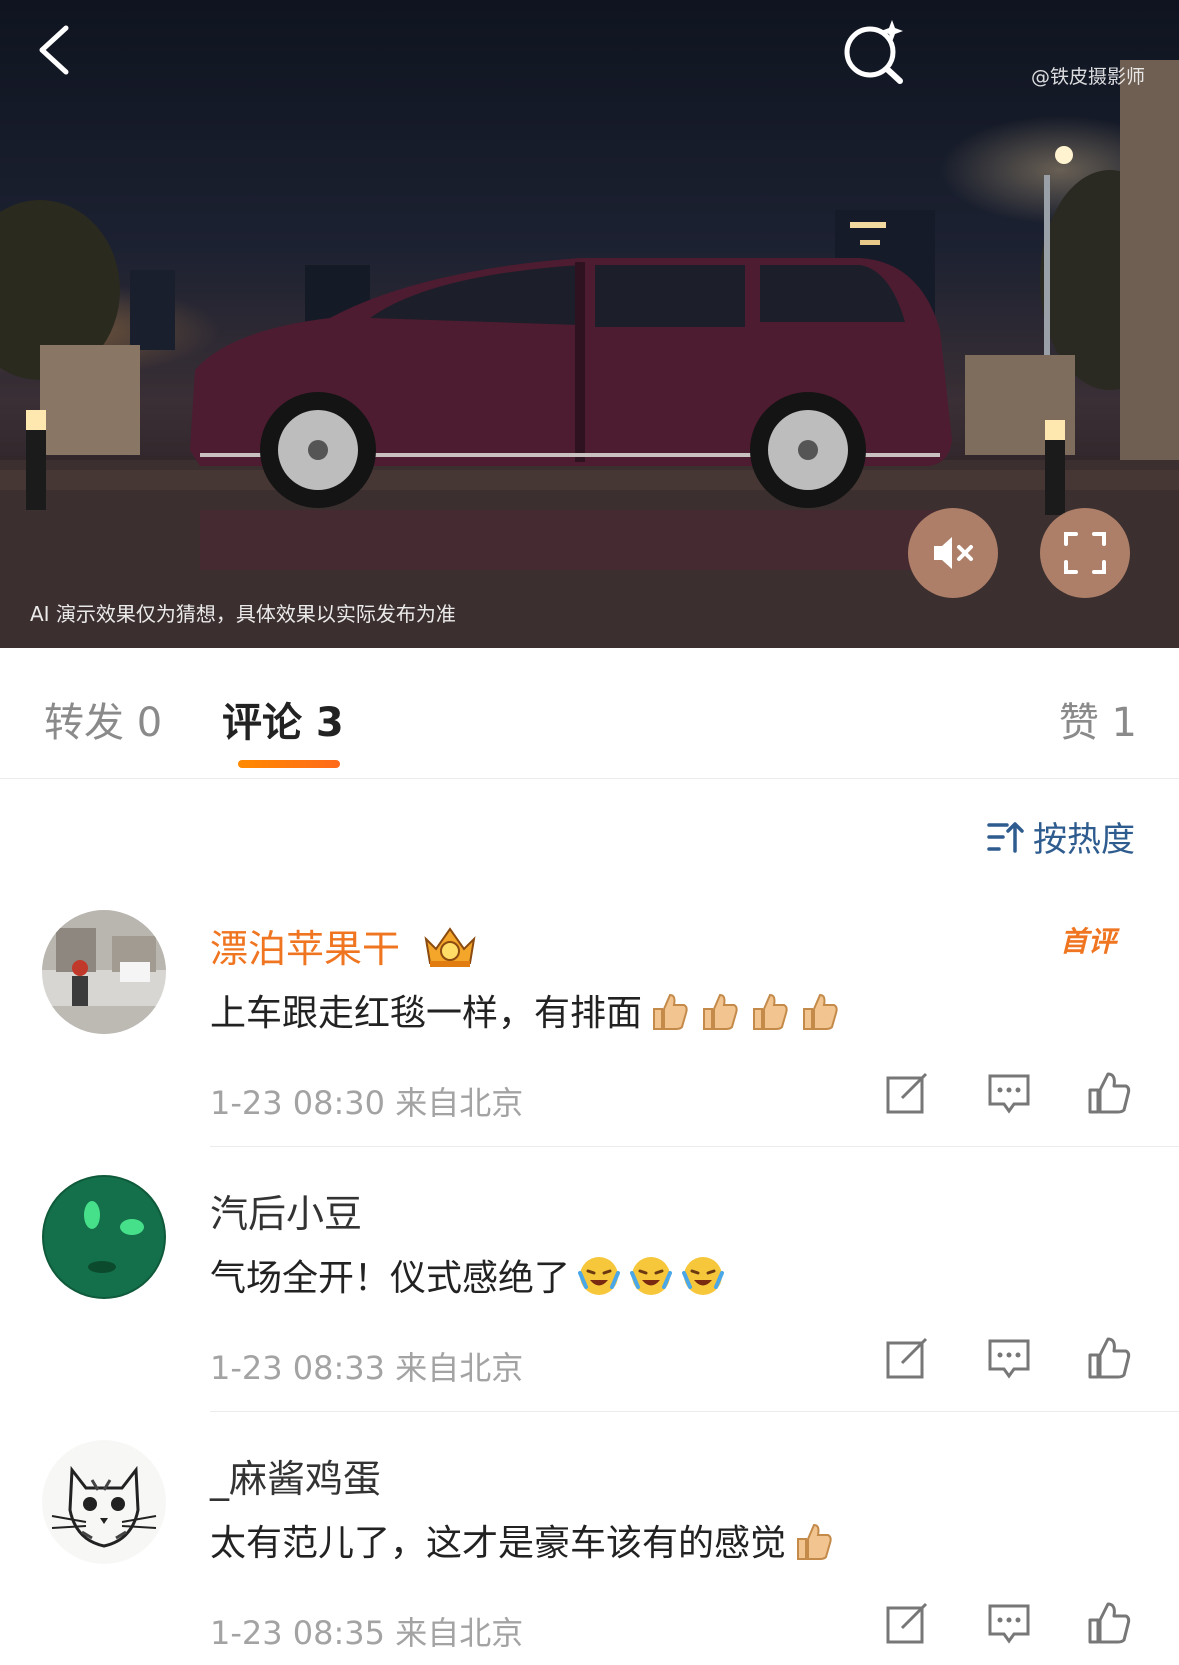 The height and width of the screenshot is (1665, 1179). I want to click on comment-time: 1-23 08:30, so click(298, 1103).